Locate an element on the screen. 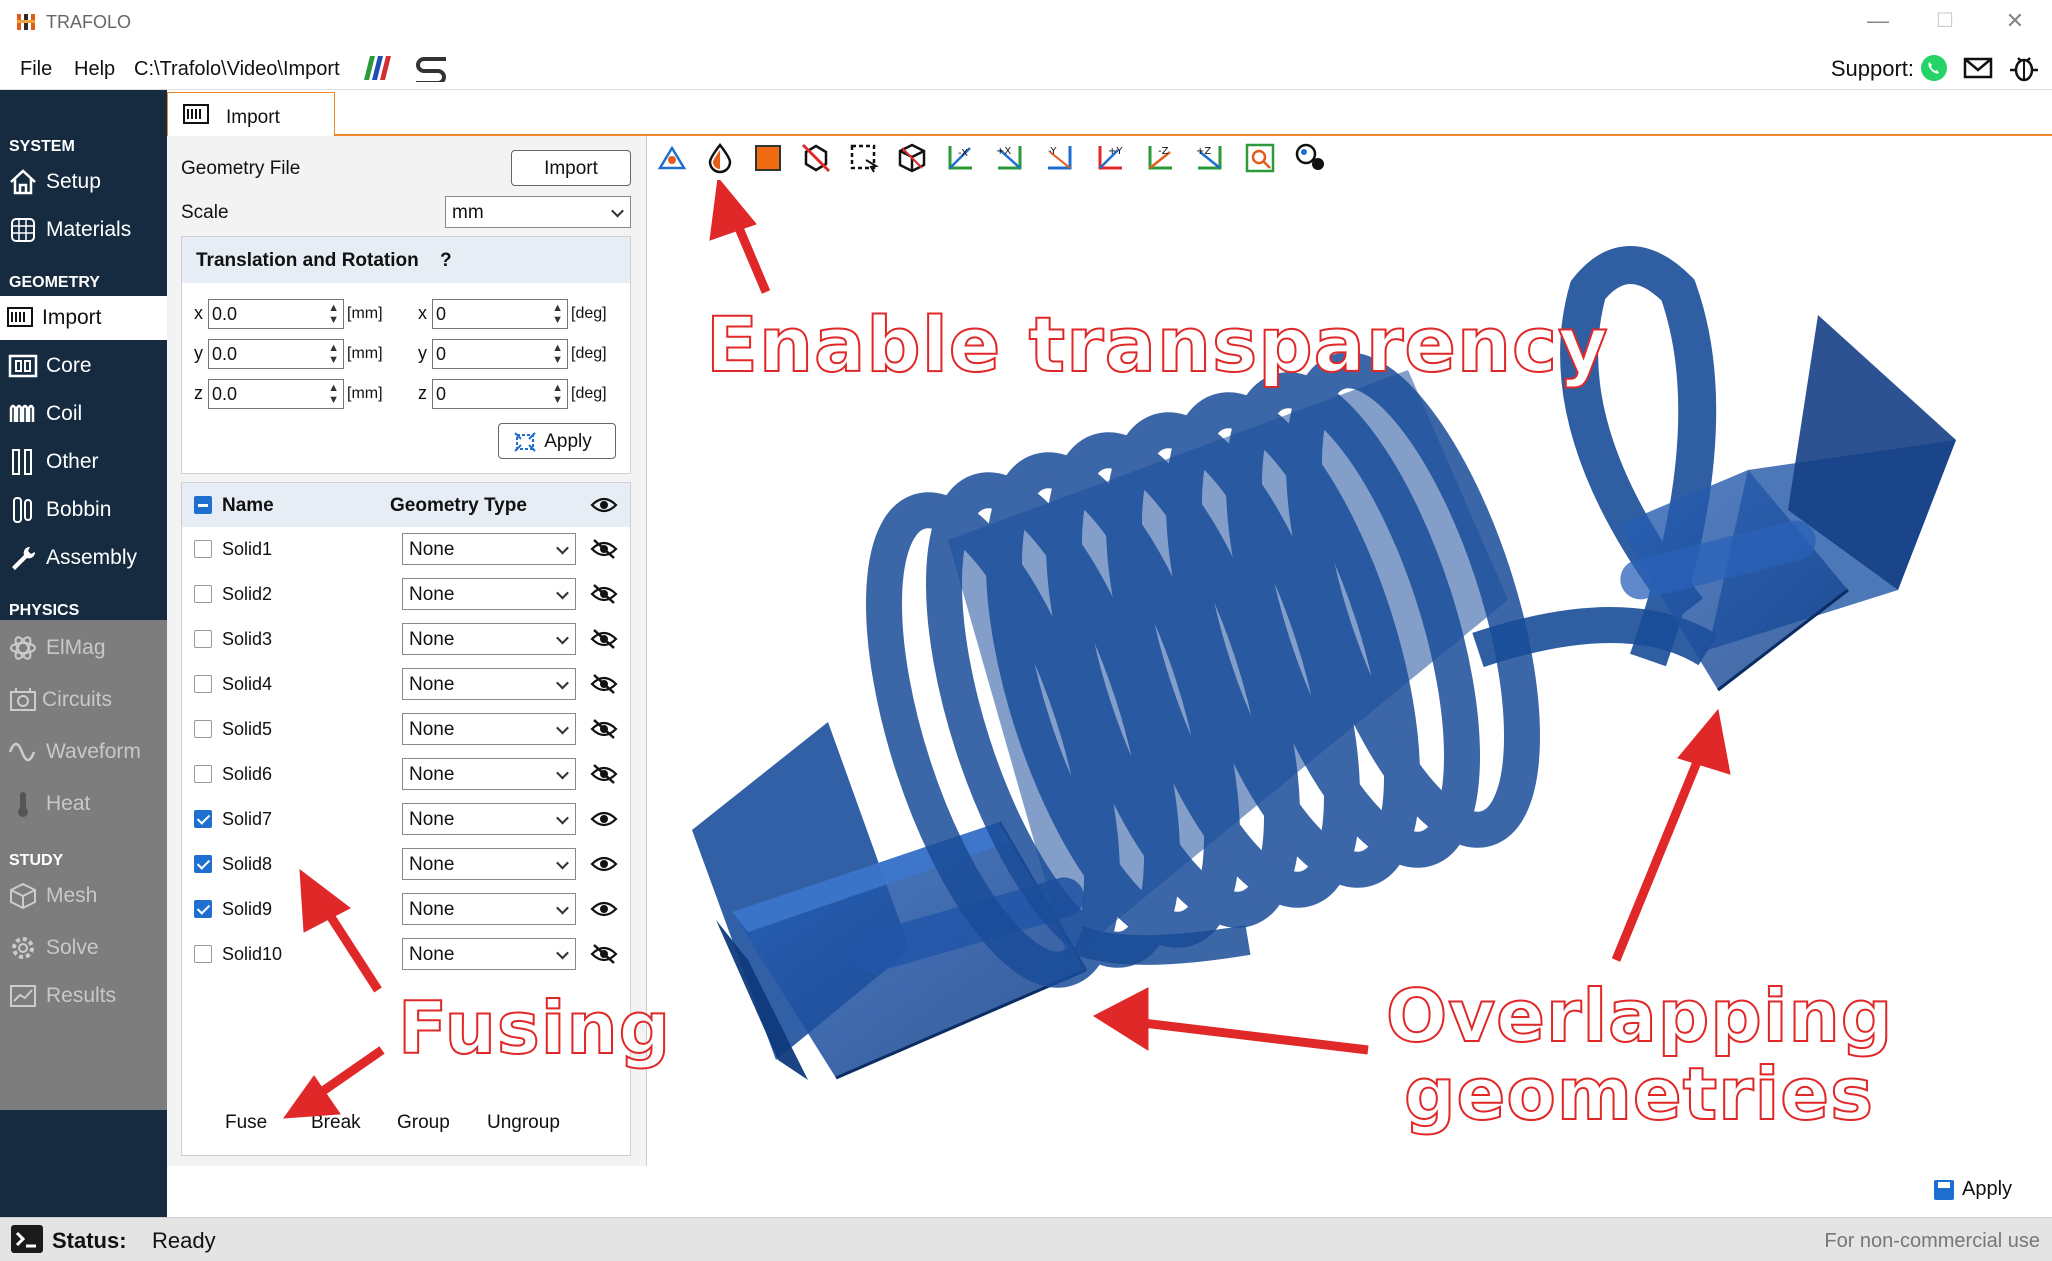  sidebar-item-results: Results is located at coordinates (83, 996).